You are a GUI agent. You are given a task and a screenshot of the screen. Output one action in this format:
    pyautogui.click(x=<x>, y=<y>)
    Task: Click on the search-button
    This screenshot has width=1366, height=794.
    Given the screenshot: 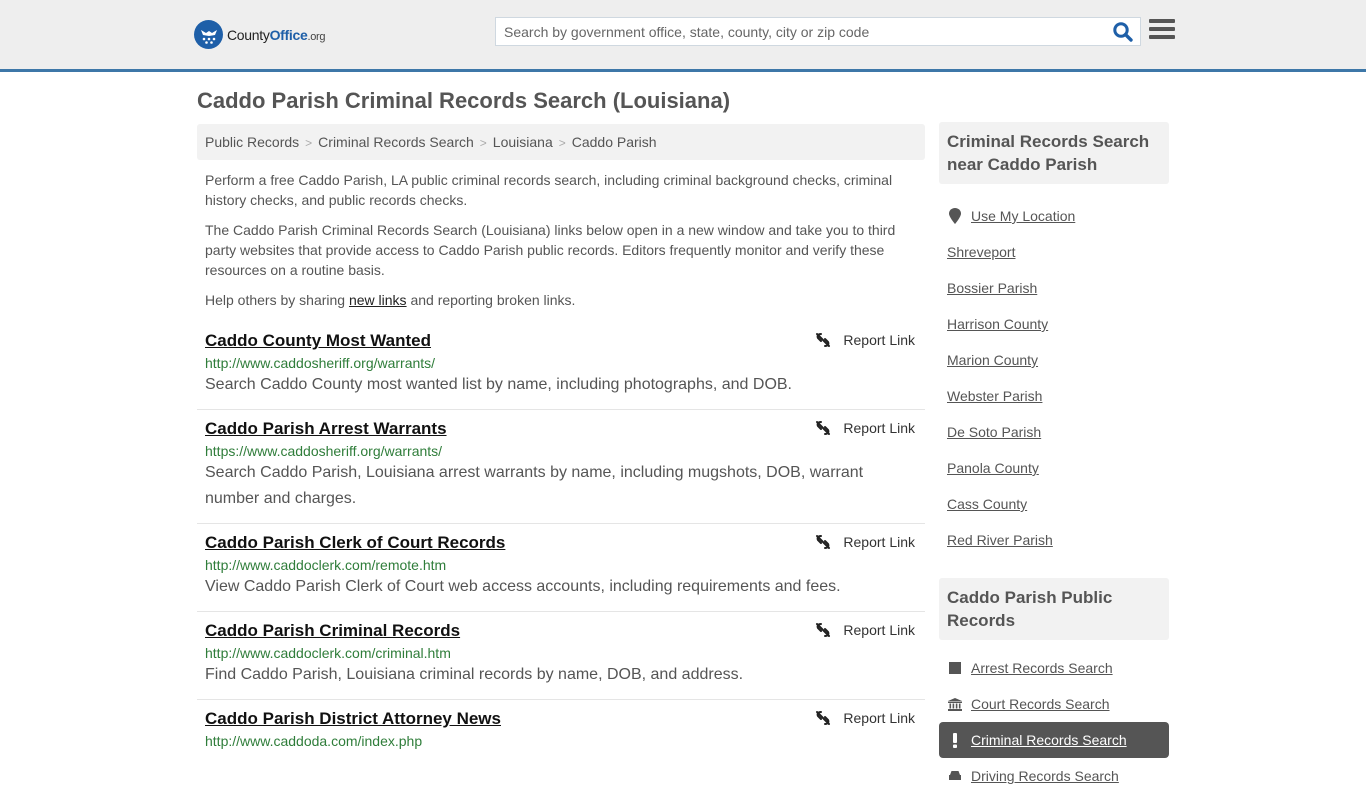 What is the action you would take?
    pyautogui.click(x=1123, y=32)
    